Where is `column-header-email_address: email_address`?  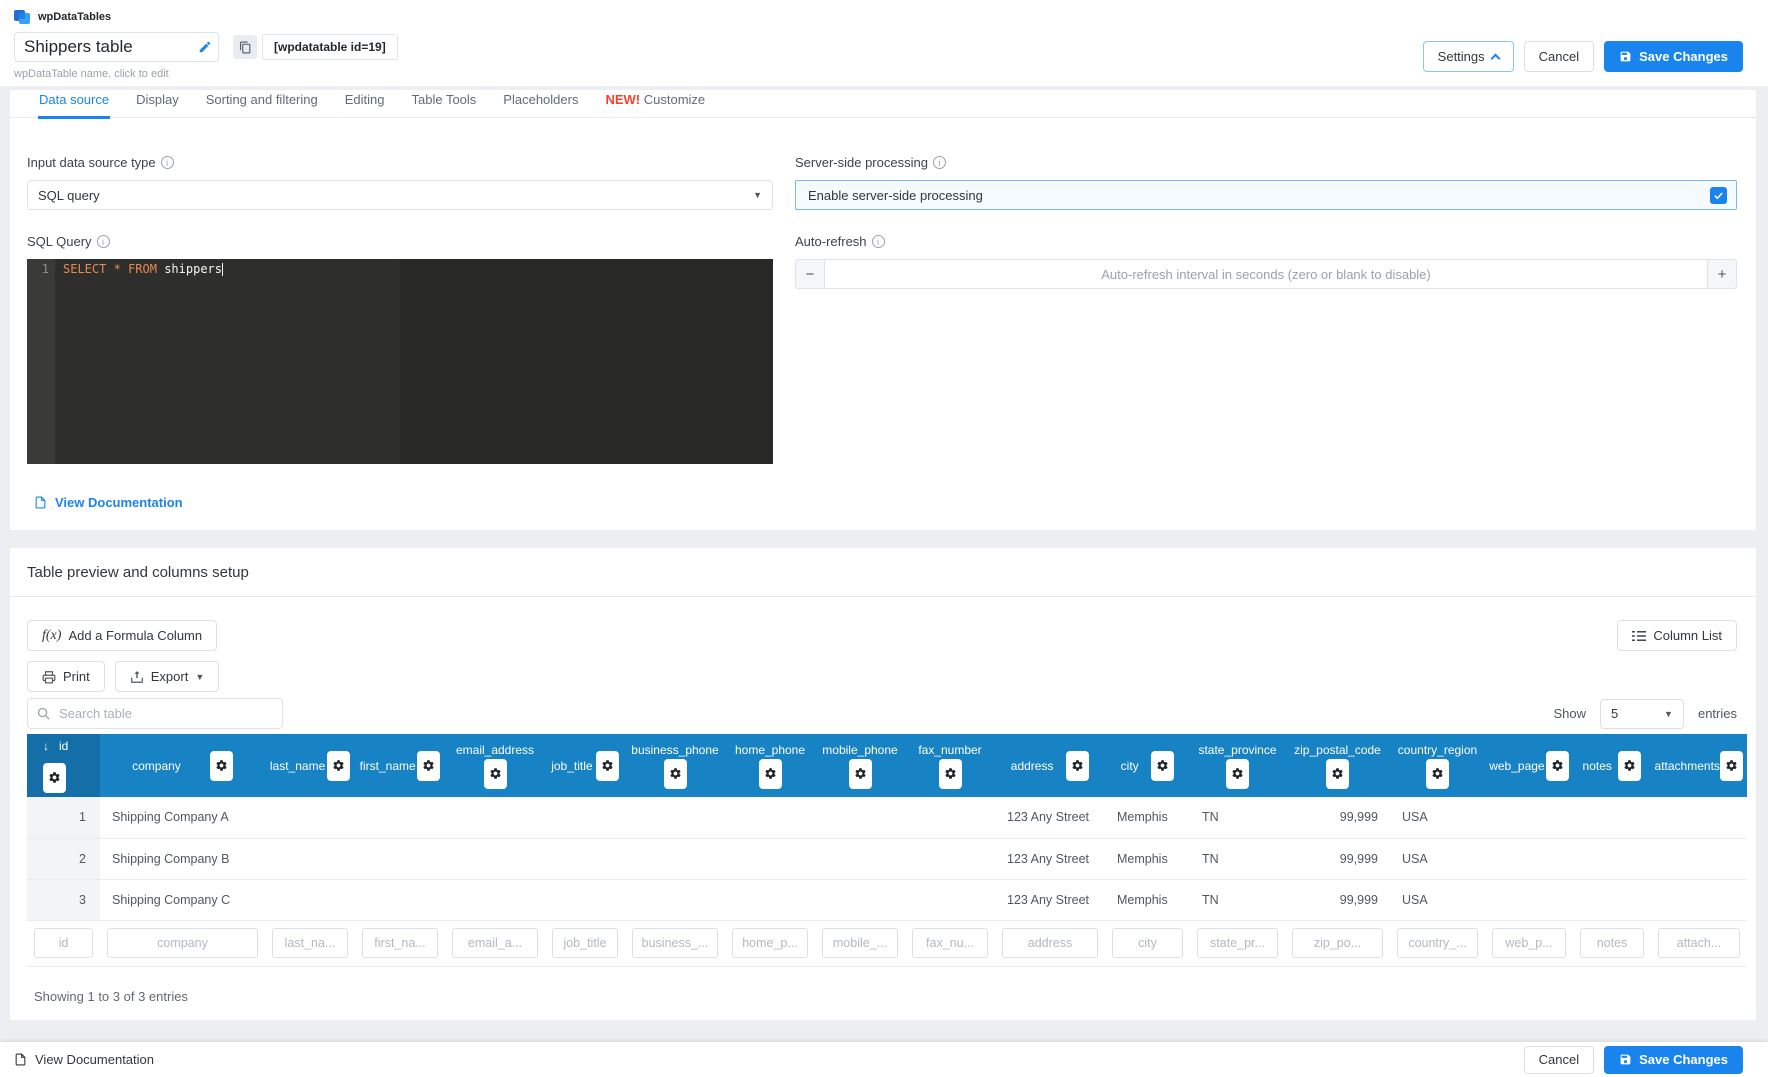 column-header-email_address: email_address is located at coordinates (495, 765).